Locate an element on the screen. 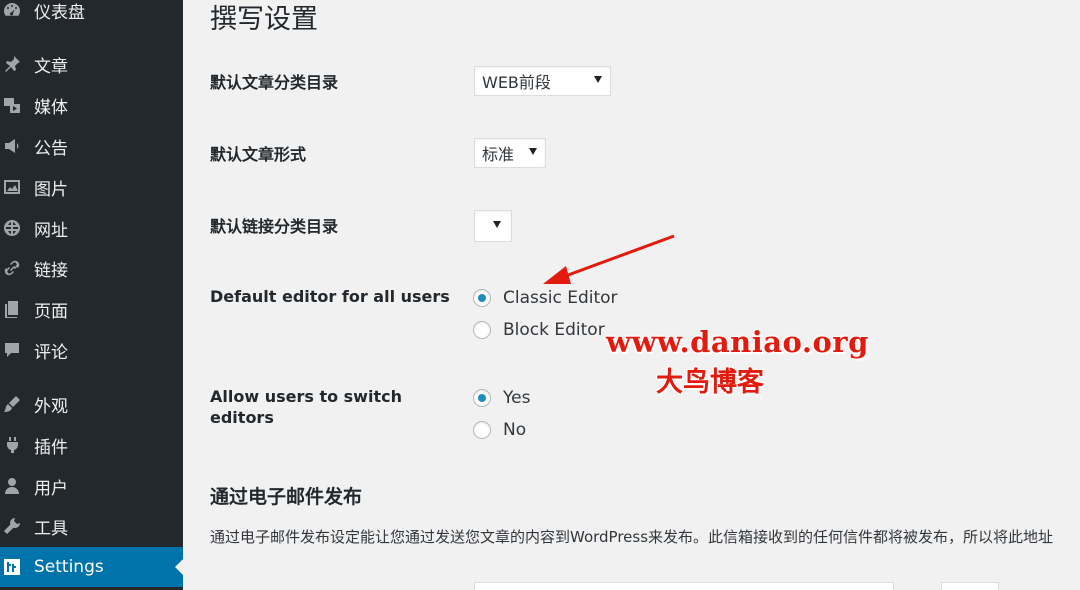  watermark-url: www.daniao.org is located at coordinates (737, 342).